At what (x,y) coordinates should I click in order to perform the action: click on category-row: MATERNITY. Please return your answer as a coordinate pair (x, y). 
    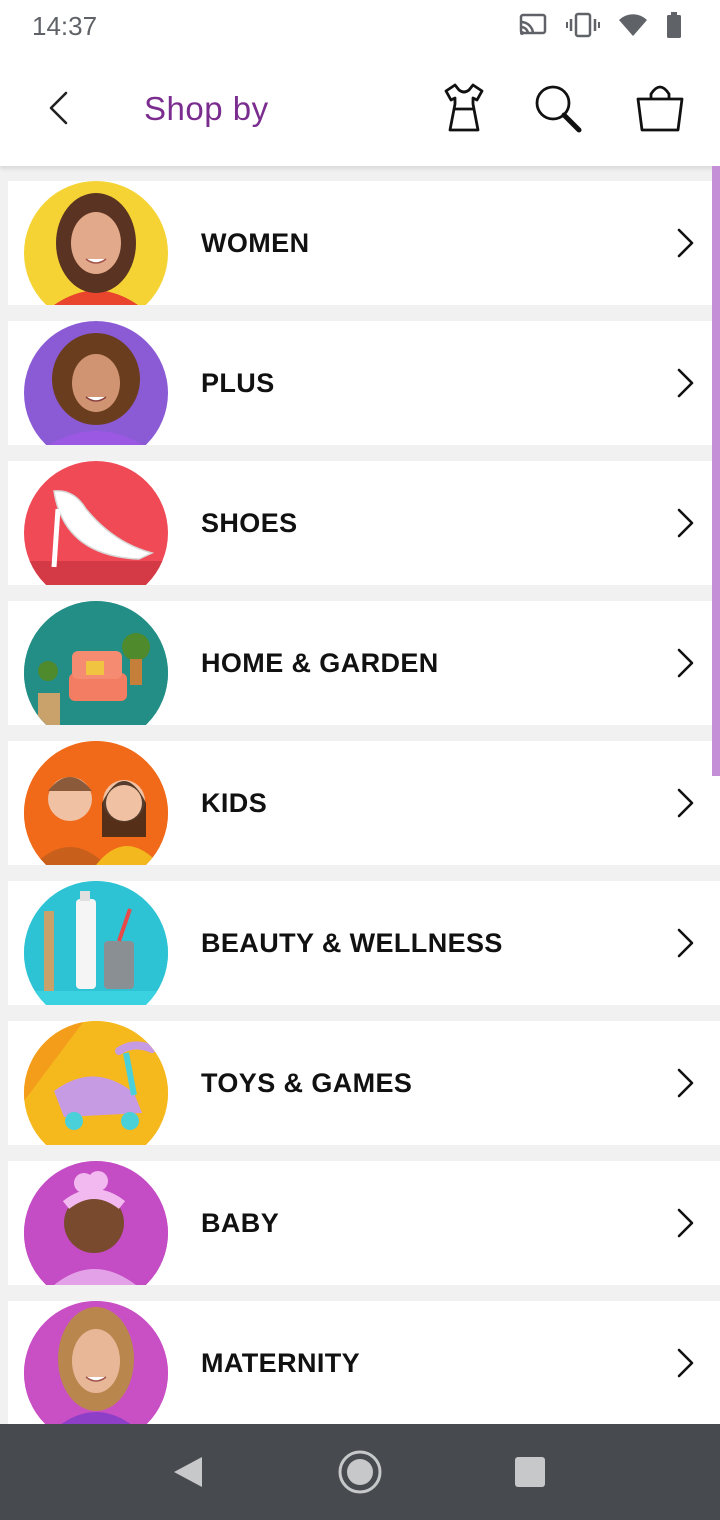
    Looking at the image, I should click on (364, 1362).